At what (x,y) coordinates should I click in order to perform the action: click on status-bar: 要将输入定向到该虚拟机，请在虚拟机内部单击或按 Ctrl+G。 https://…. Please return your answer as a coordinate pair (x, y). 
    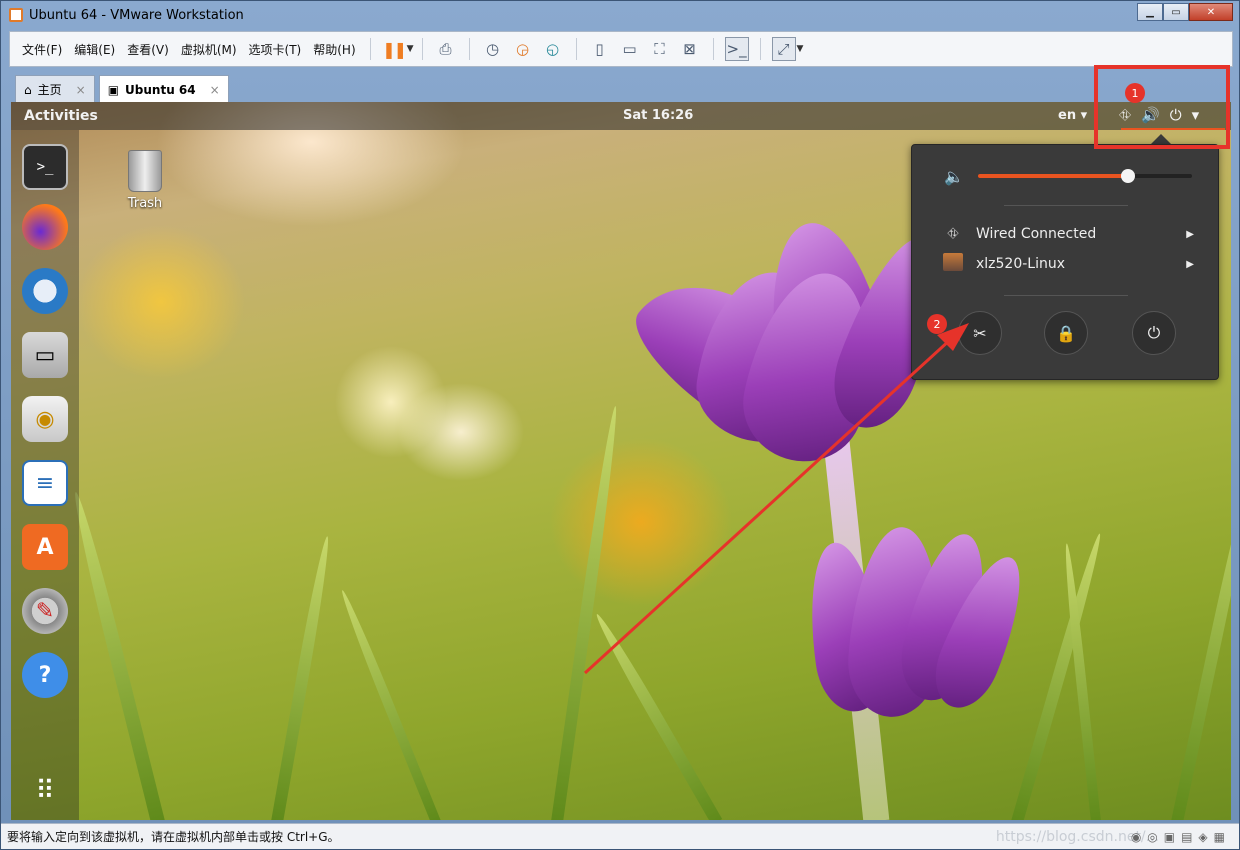
    Looking at the image, I should click on (620, 836).